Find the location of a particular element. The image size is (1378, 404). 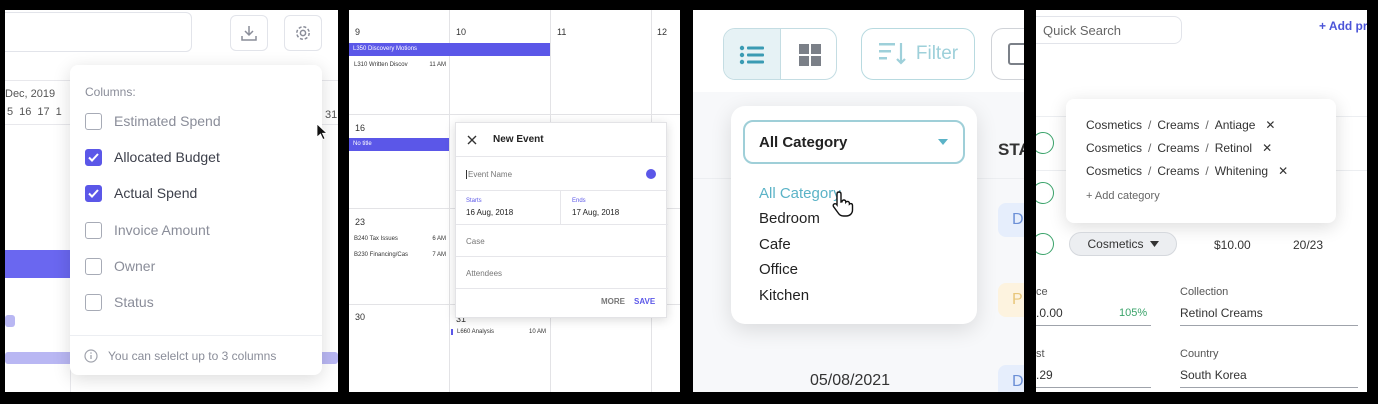

stock-ratio: 20/23 is located at coordinates (1308, 245).